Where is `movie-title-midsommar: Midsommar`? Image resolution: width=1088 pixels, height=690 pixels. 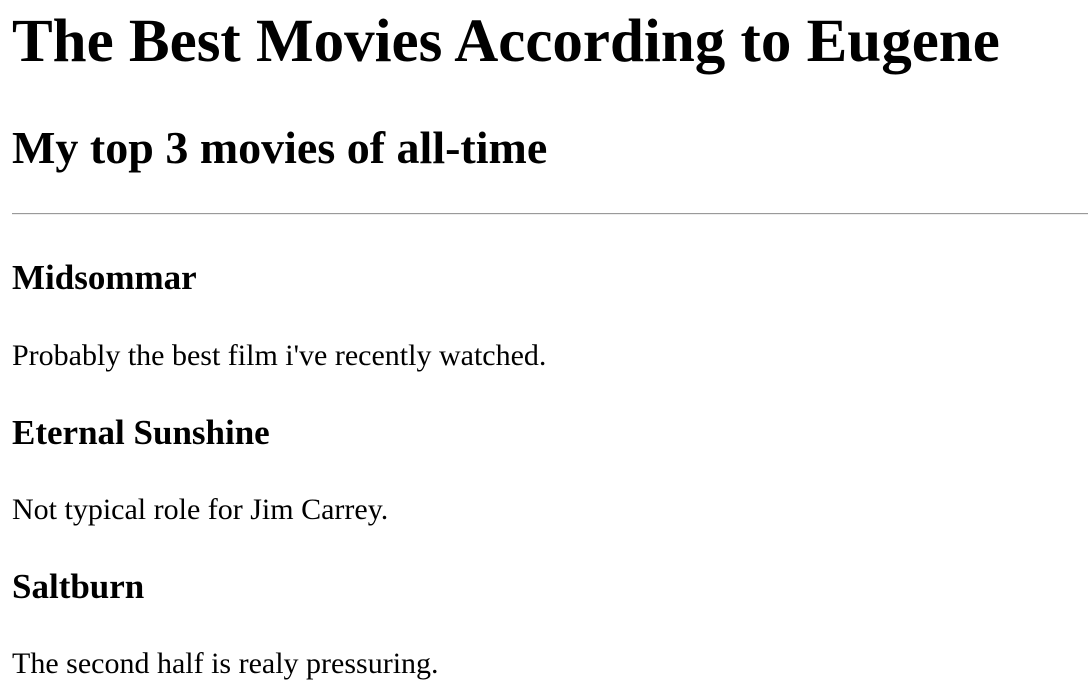
movie-title-midsommar: Midsommar is located at coordinates (104, 277).